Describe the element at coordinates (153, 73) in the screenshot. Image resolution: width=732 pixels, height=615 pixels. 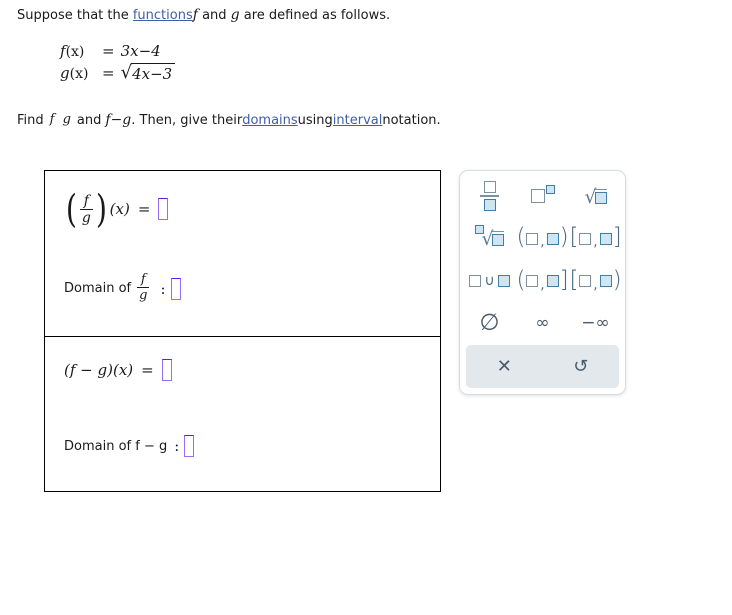
I see `definition-g-radicand: 4x−3` at that location.